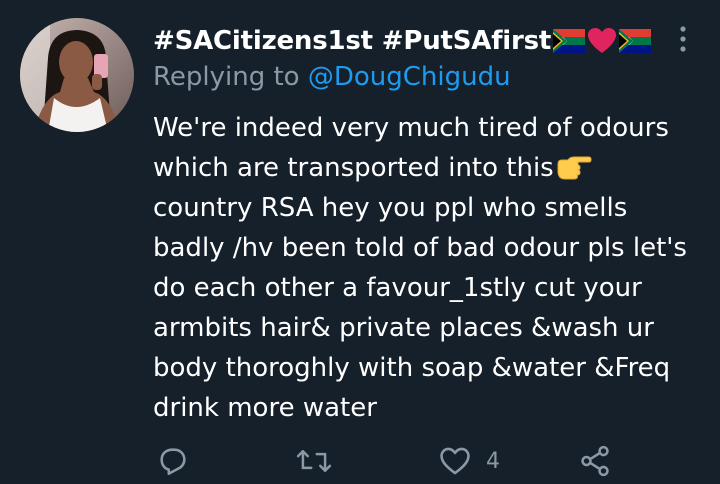  I want to click on share-button, so click(595, 461).